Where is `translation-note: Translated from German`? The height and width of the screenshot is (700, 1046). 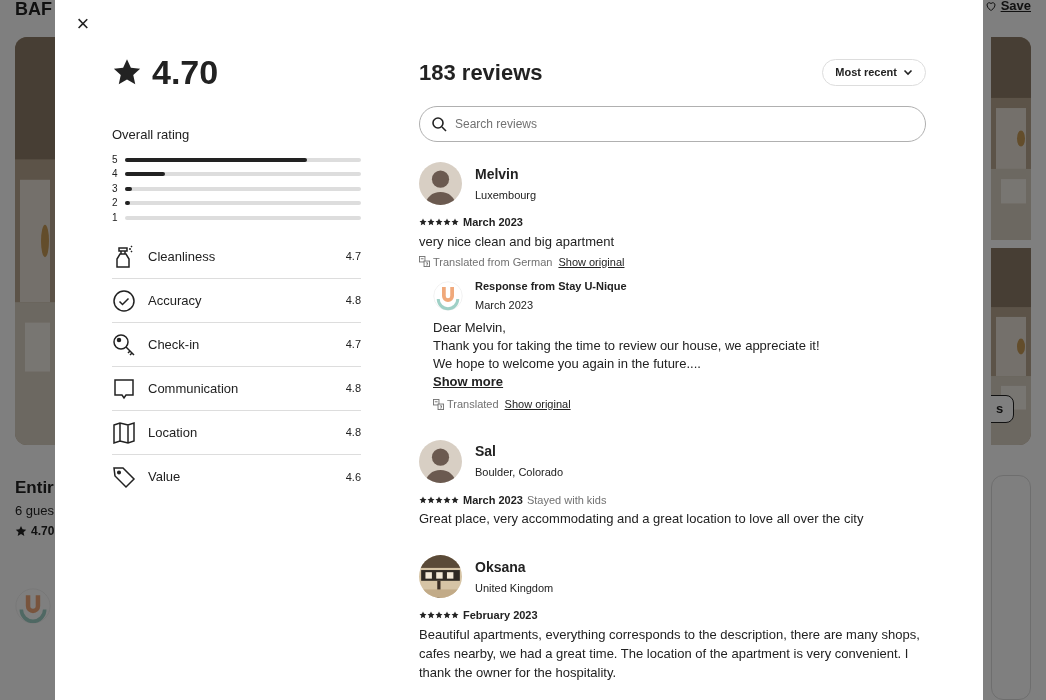
translation-note: Translated from German is located at coordinates (493, 262).